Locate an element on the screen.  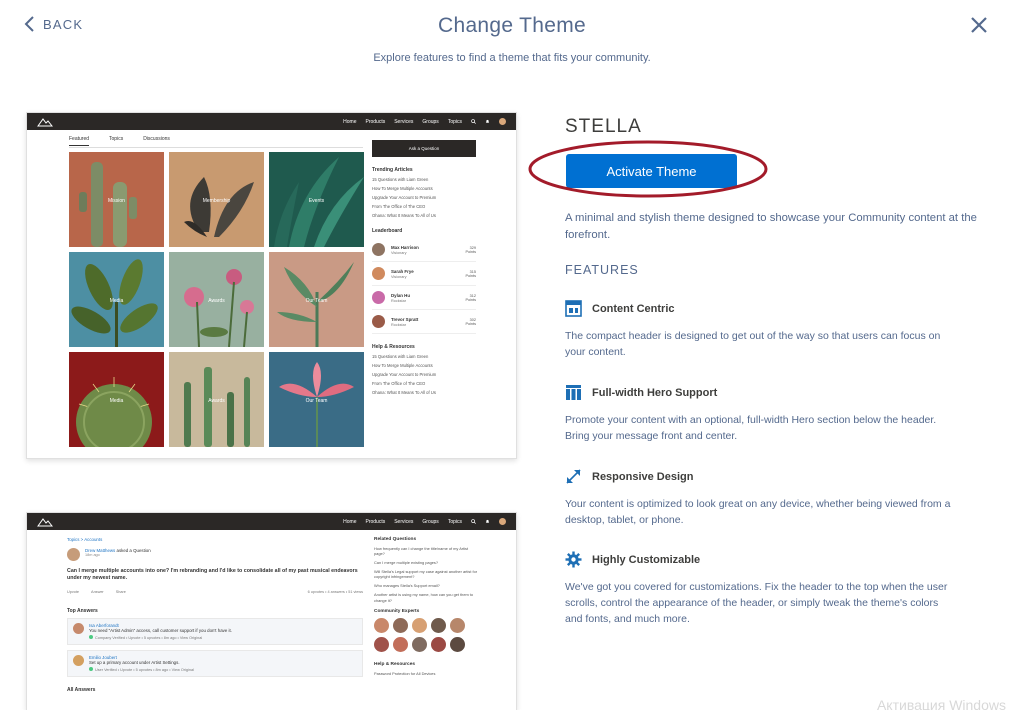
tile-awards-2: Awards is located at coordinates (216, 399).